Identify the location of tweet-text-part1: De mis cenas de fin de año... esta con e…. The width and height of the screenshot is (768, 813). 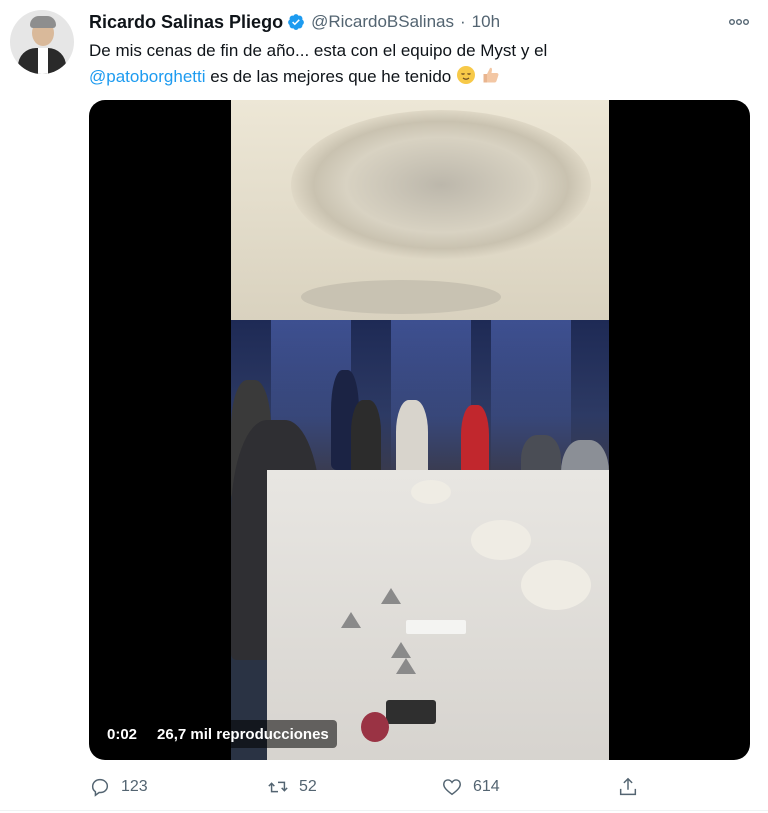
(318, 50).